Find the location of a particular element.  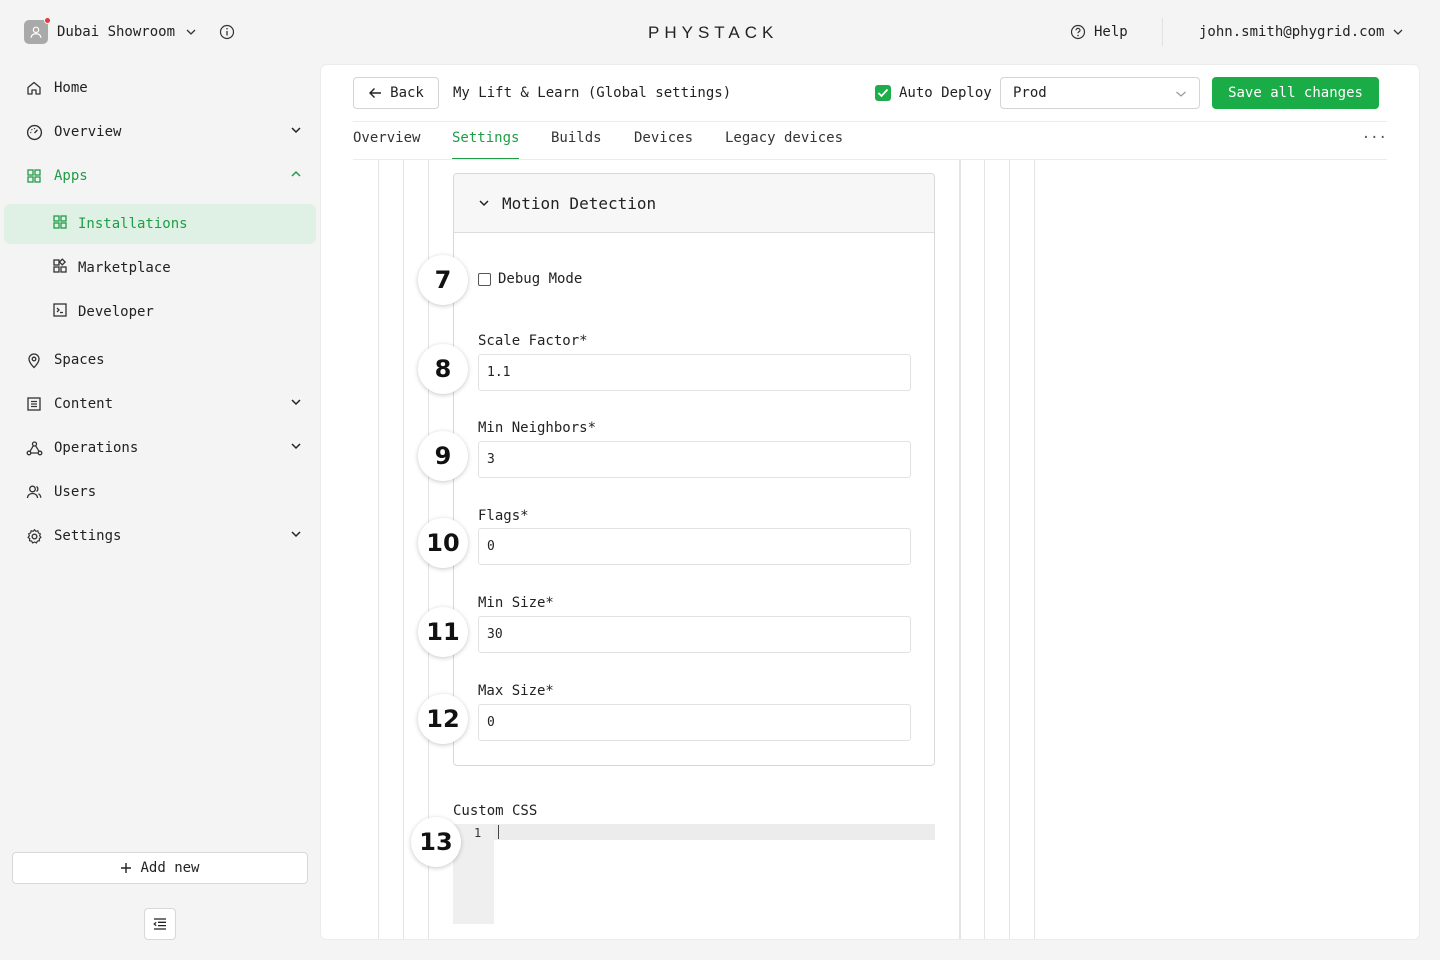

tab-devices: Devices is located at coordinates (663, 145).